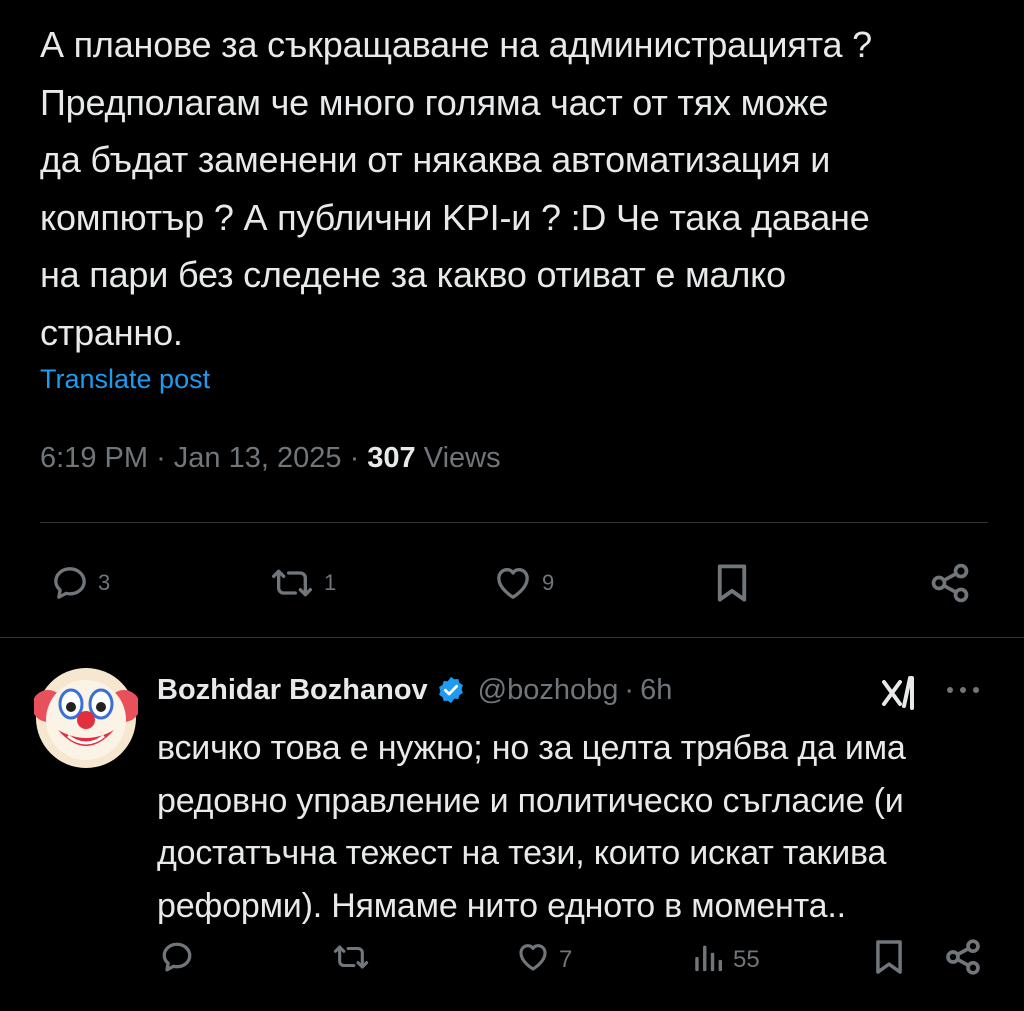 Image resolution: width=1024 pixels, height=1011 pixels. Describe the element at coordinates (258, 458) in the screenshot. I see `post-date: Jan 13, 2025` at that location.